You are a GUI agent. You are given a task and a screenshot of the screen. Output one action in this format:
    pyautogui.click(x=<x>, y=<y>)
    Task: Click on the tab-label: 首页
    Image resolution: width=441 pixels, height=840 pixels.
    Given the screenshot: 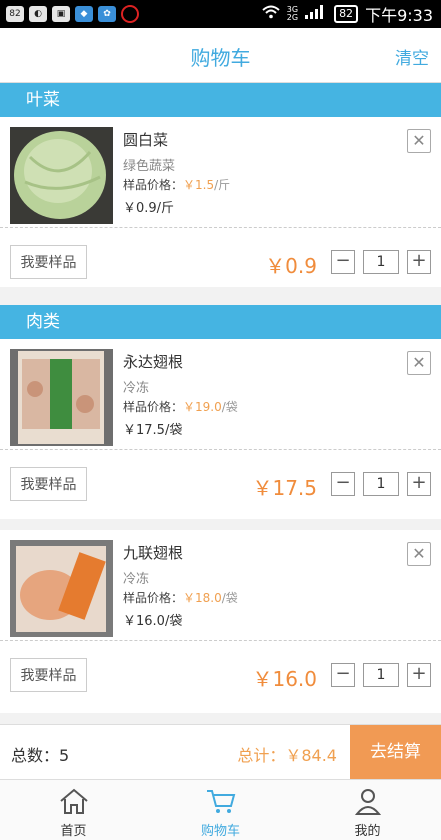 What is the action you would take?
    pyautogui.click(x=73, y=831)
    